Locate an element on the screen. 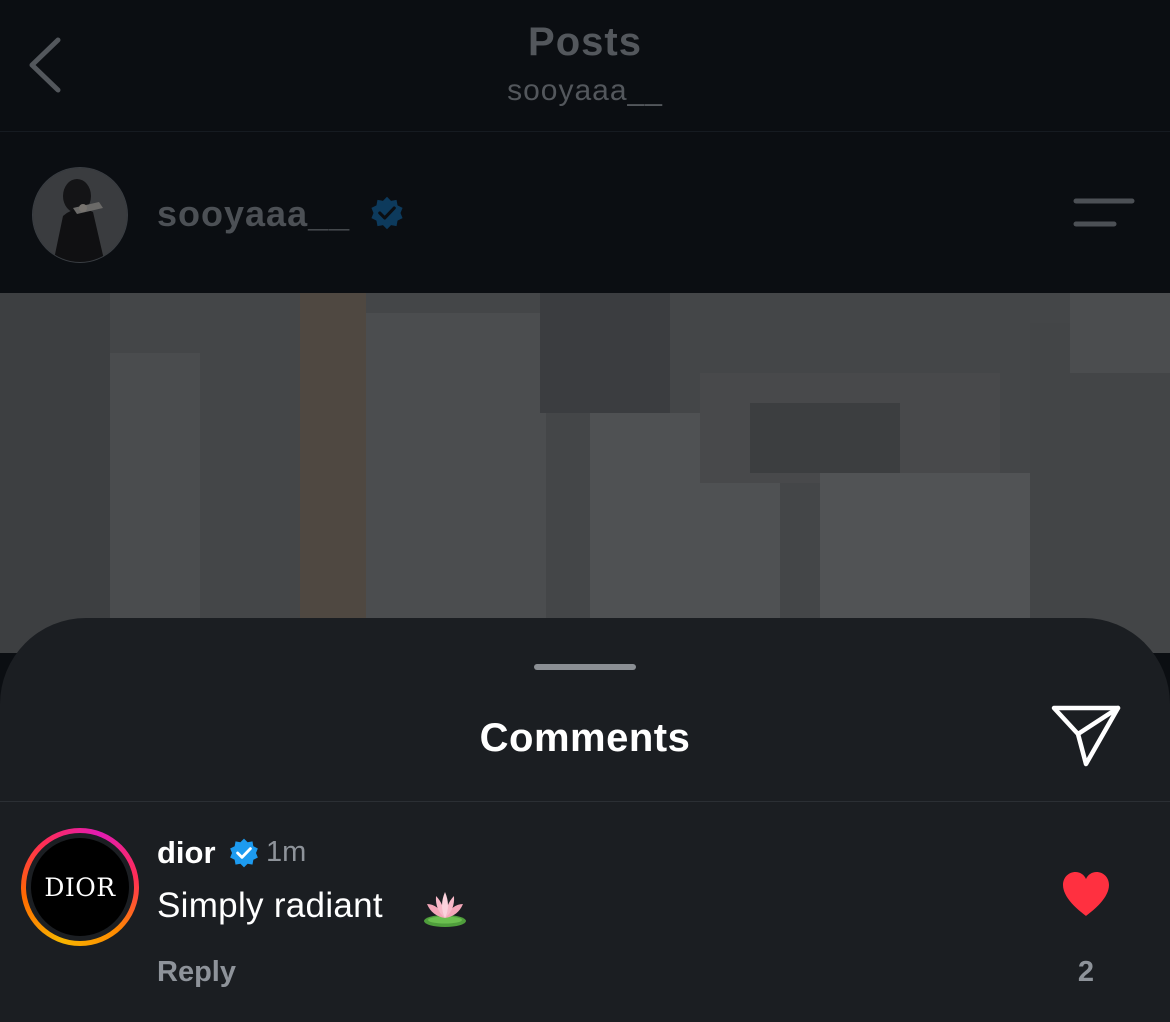  like-button is located at coordinates (1086, 894).